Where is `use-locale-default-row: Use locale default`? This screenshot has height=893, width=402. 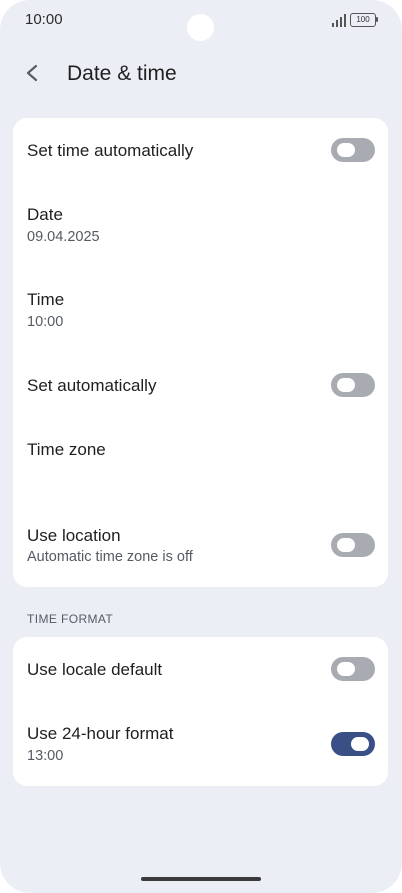 use-locale-default-row: Use locale default is located at coordinates (200, 669).